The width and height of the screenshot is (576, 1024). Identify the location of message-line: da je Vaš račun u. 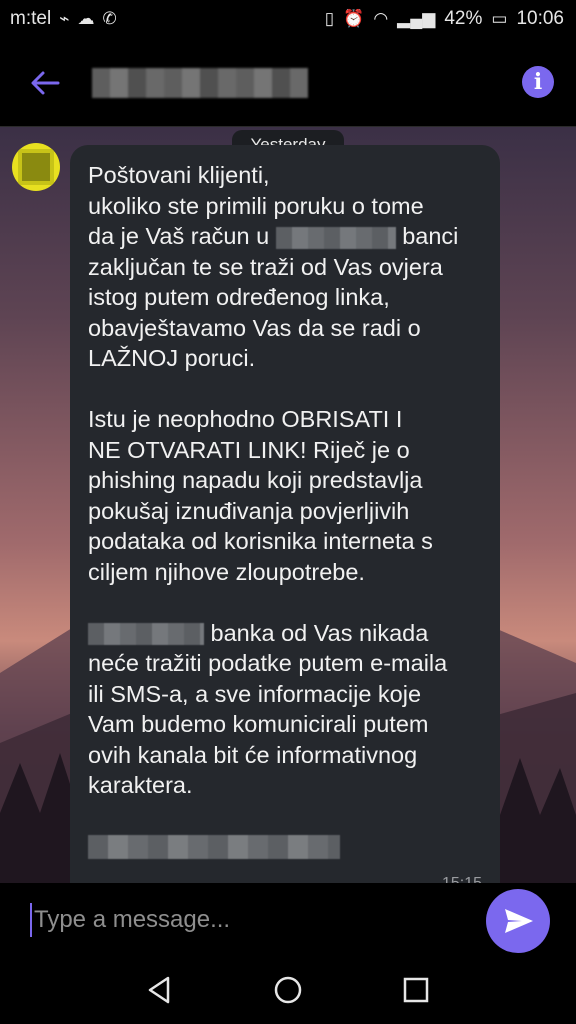
(182, 236).